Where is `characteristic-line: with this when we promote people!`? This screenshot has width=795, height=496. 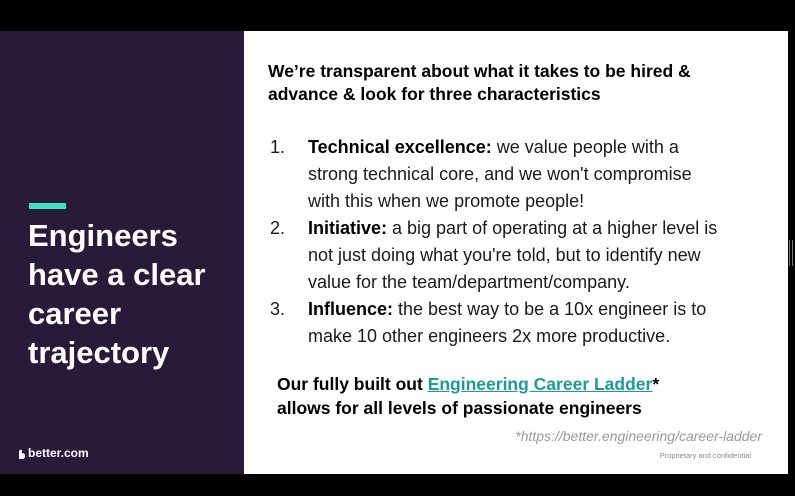
characteristic-line: with this when we promote people! is located at coordinates (446, 201).